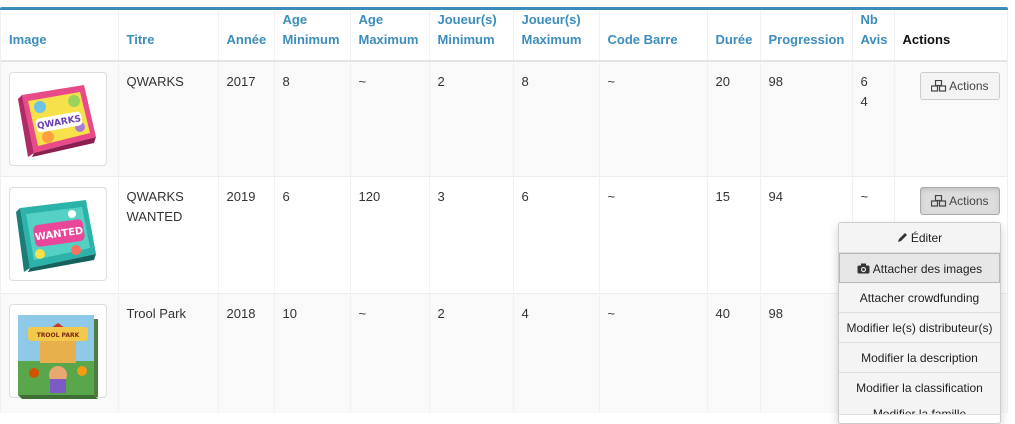 This screenshot has width=1015, height=424. I want to click on cell-titre: QWARKS, so click(168, 118).